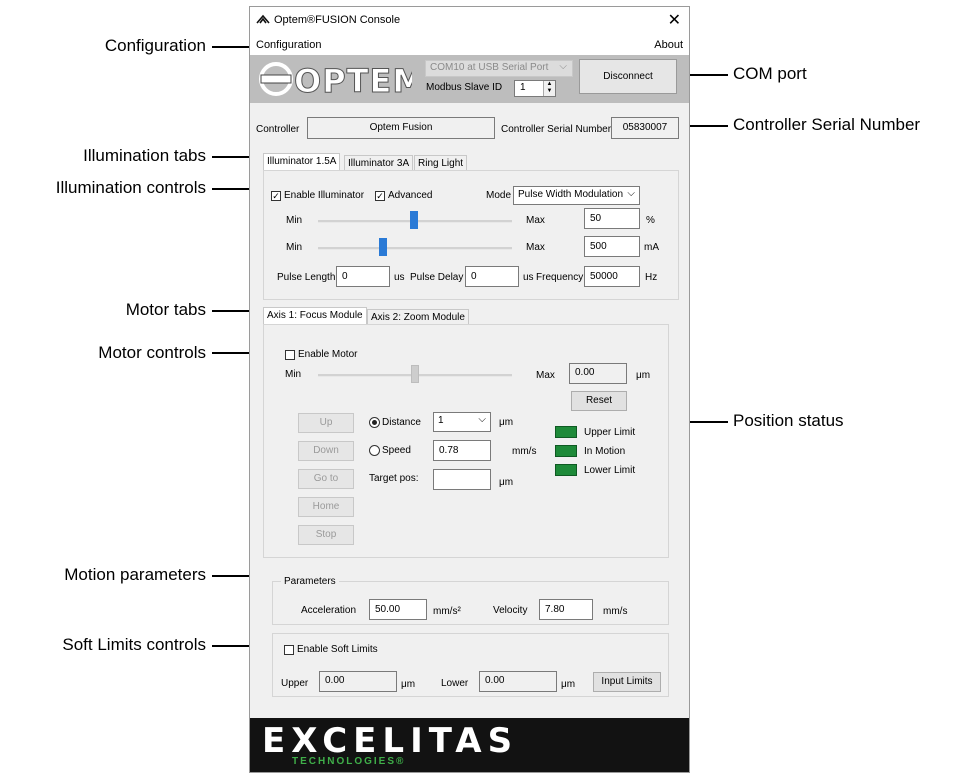 Image resolution: width=968 pixels, height=773 pixels. Describe the element at coordinates (610, 470) in the screenshot. I see `lower-limit-label: Lower Limit` at that location.